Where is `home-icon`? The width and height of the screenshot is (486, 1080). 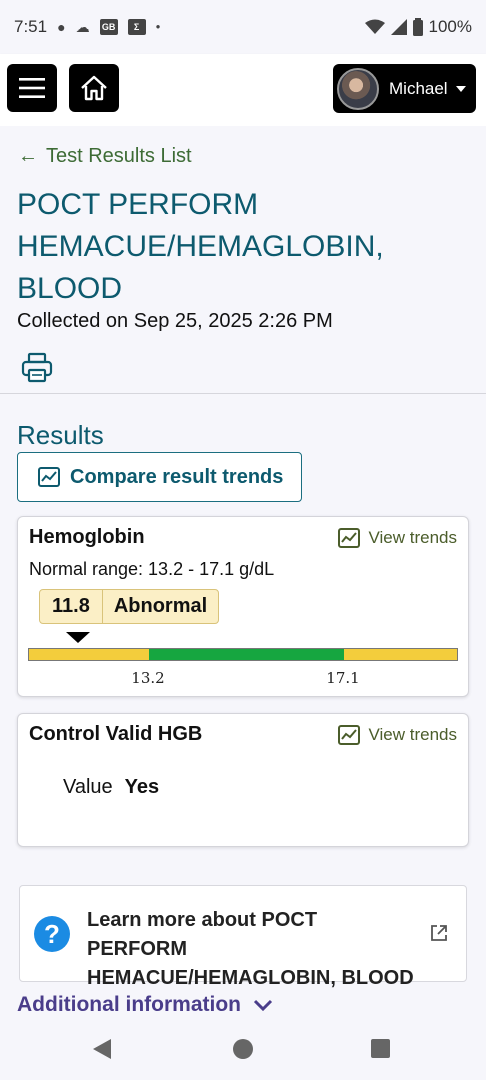
home-icon is located at coordinates (94, 88).